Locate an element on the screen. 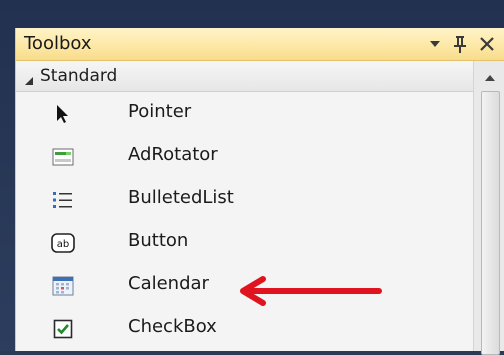 The image size is (504, 355). toolbox-item-label: Button is located at coordinates (158, 240).